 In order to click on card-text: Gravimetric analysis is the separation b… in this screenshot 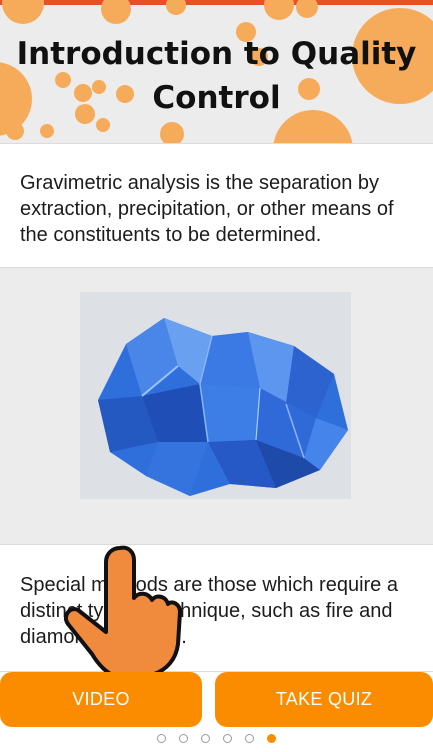, I will do `click(207, 209)`.